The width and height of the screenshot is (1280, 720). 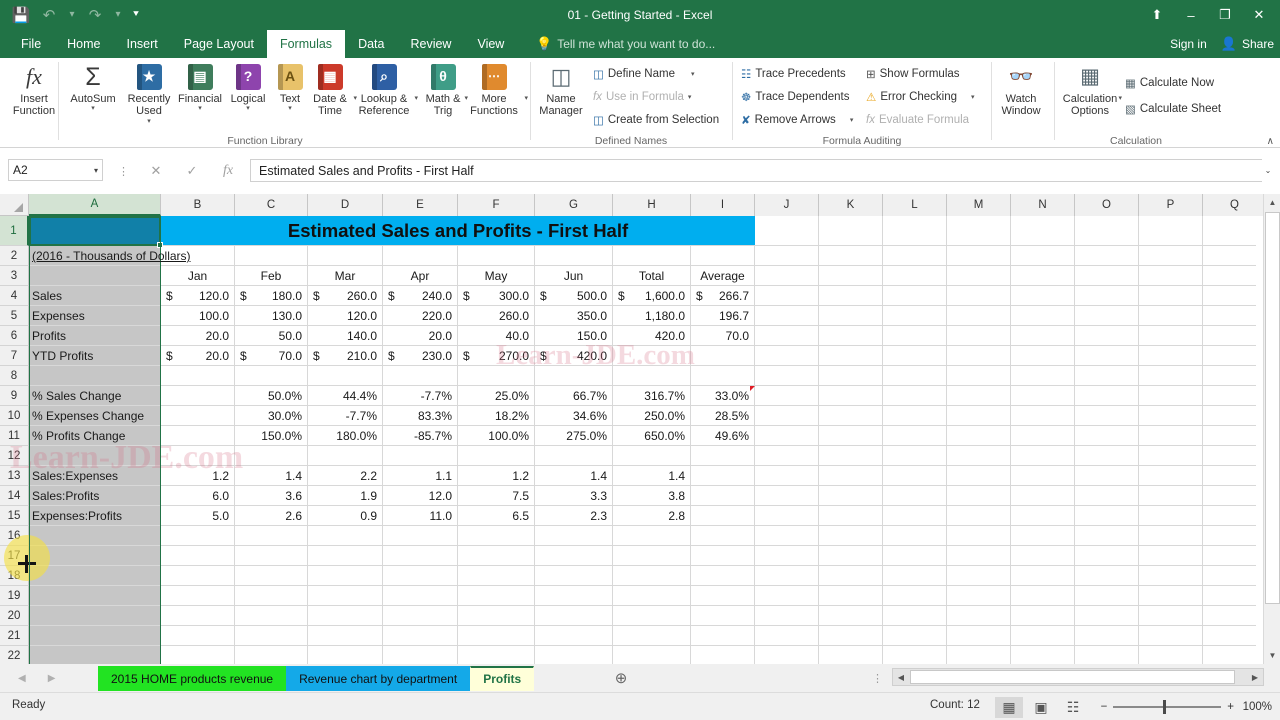 I want to click on cell-I18, so click(x=723, y=576).